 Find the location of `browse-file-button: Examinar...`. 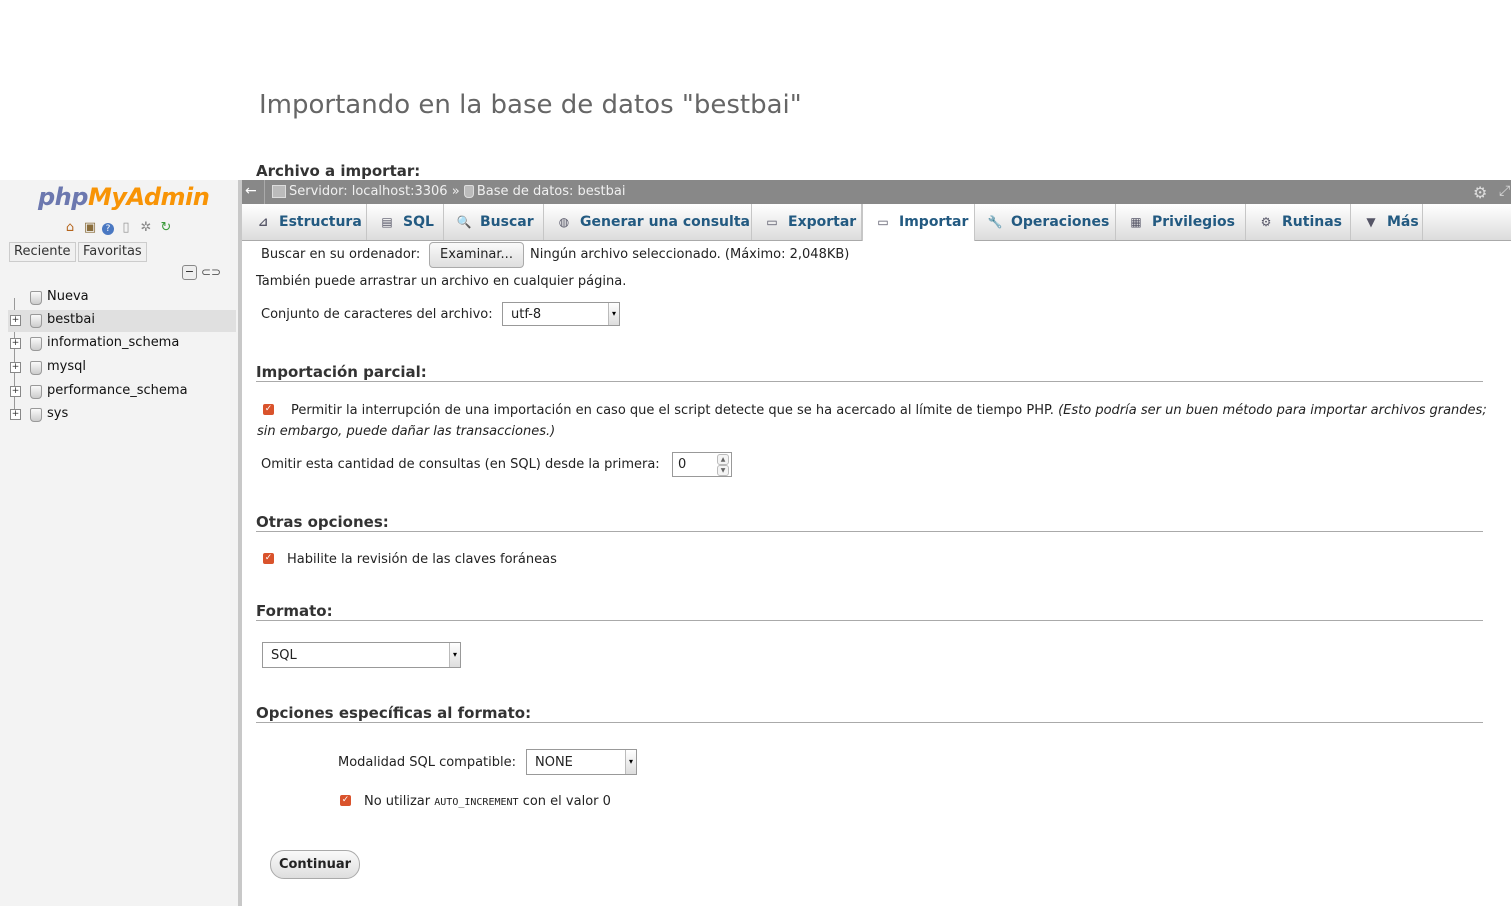

browse-file-button: Examinar... is located at coordinates (476, 255).